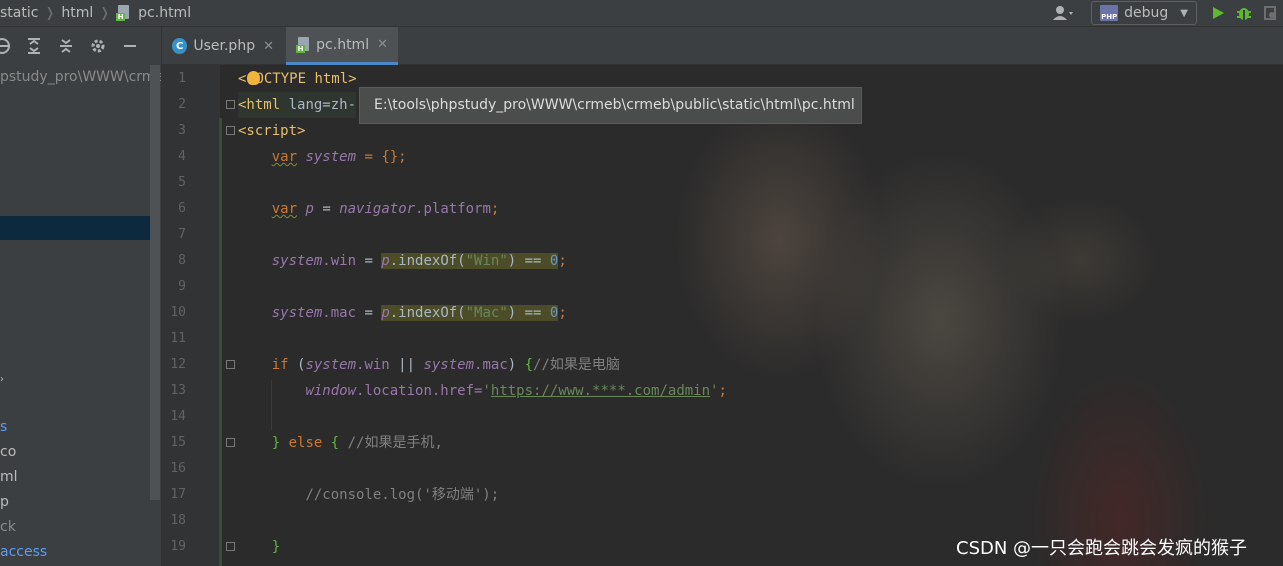 The image size is (1283, 566). What do you see at coordinates (182, 130) in the screenshot?
I see `line-number: 3` at bounding box center [182, 130].